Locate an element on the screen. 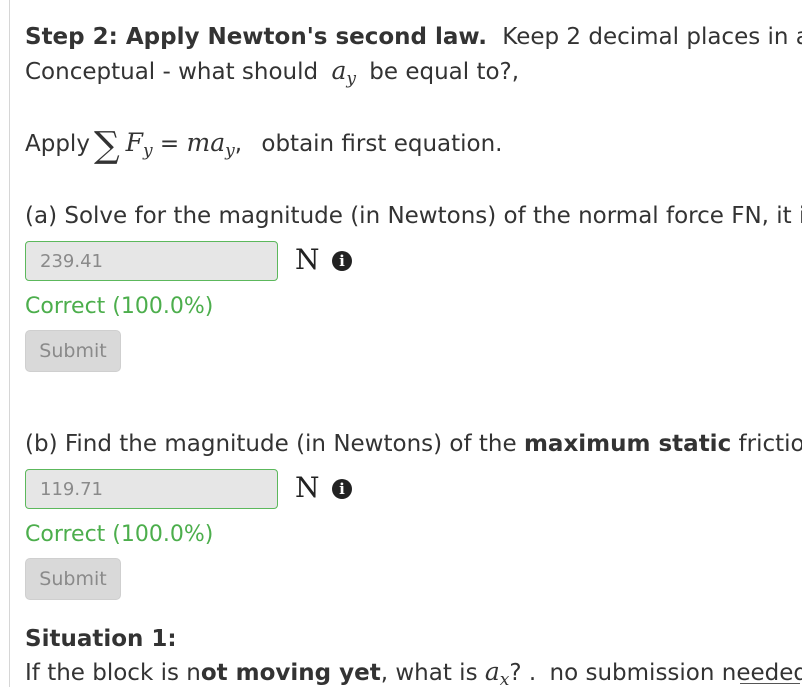  equals-sign: = is located at coordinates (169, 144).